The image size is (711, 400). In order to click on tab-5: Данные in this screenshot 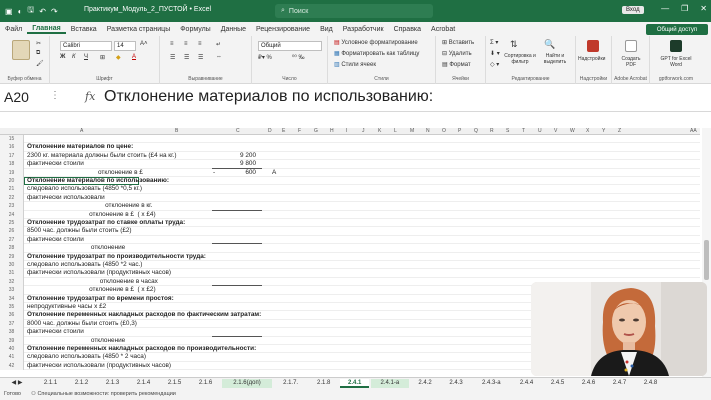, I will do `click(233, 29)`.